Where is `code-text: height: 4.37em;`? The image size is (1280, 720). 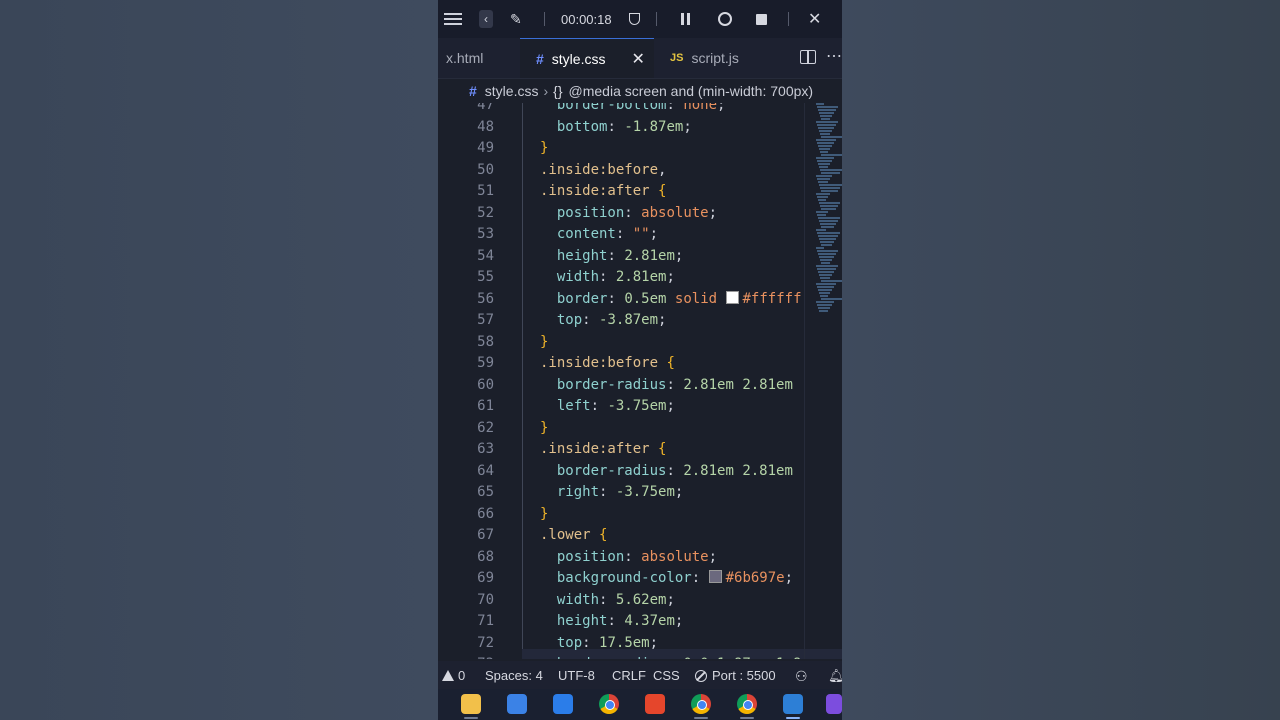
code-text: height: 4.37em; is located at coordinates (620, 621).